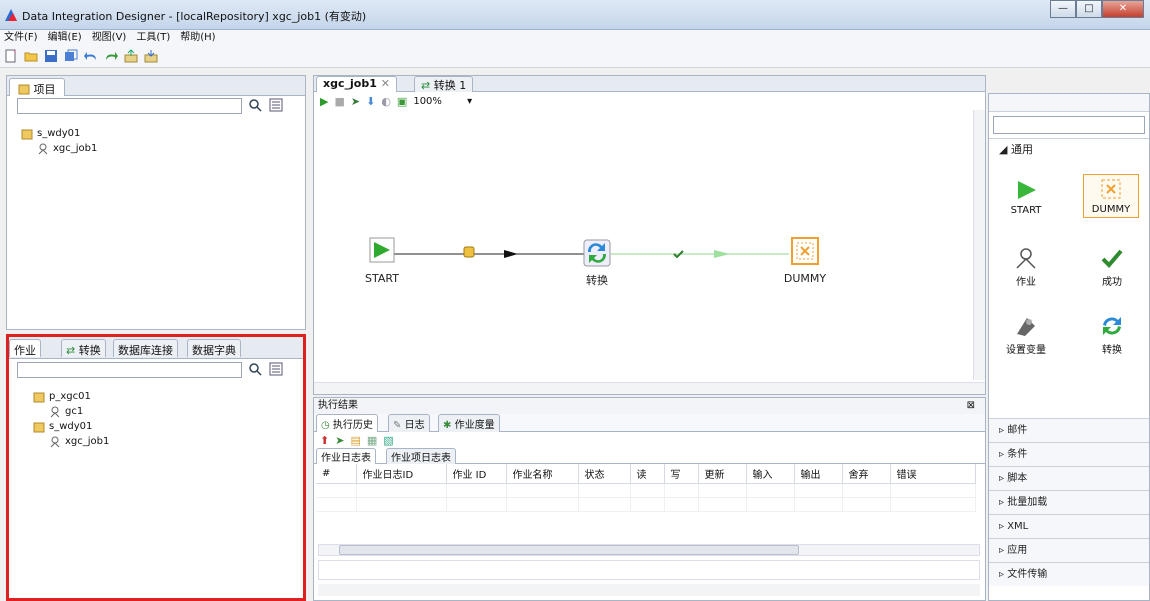  I want to click on repository-tree: p_xgc01 gc1 s_wdy01 xgc_job1, so click(71, 419).